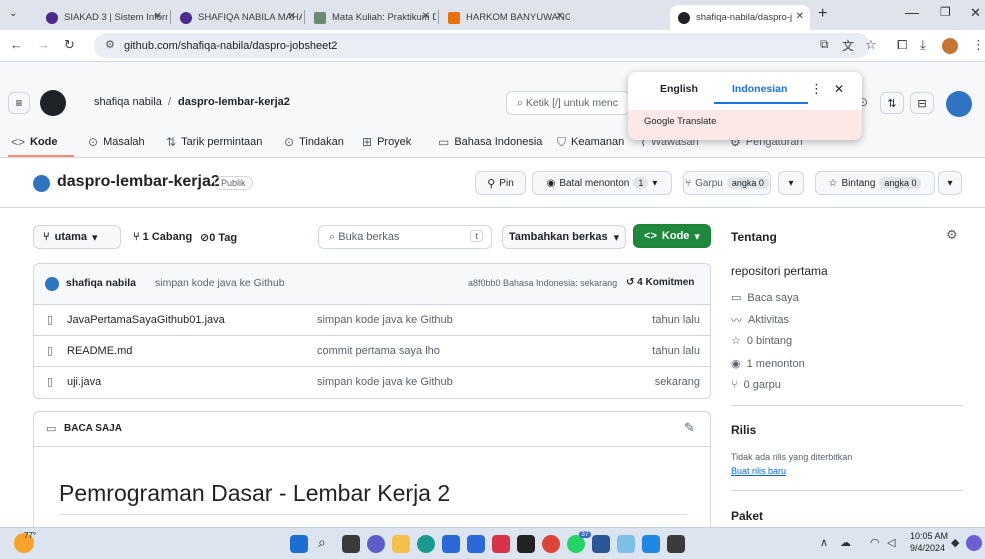 The image size is (985, 559). What do you see at coordinates (929, 536) in the screenshot?
I see `clock-time: 10:05 AM` at bounding box center [929, 536].